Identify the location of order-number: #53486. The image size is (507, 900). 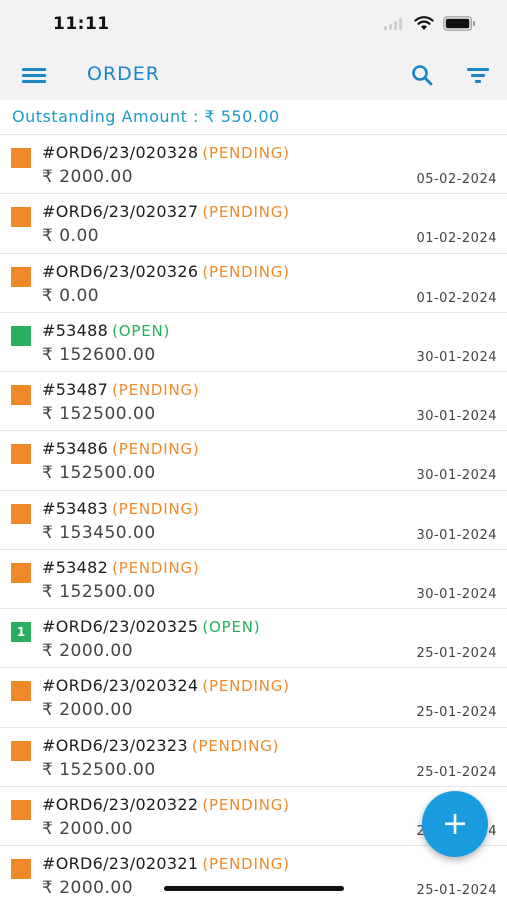
(75, 449).